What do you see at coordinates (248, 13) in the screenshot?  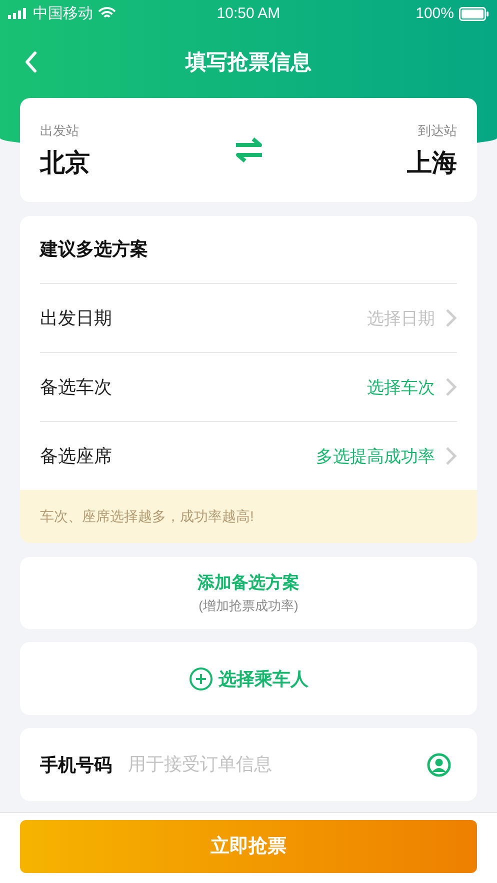 I see `status-time: 10:50 AM` at bounding box center [248, 13].